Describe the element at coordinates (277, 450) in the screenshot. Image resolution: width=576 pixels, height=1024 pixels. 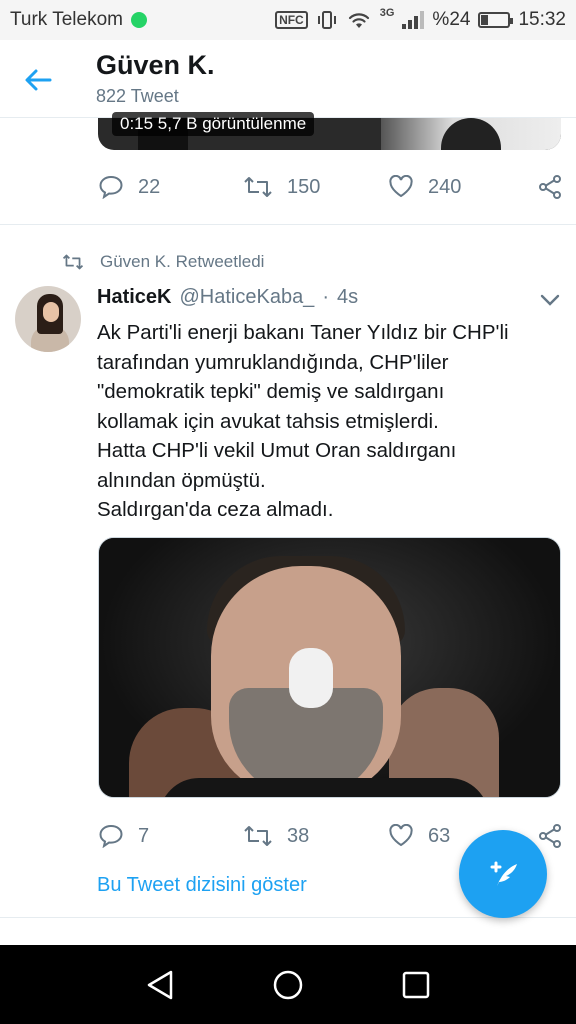
I see `tweet-text-line: Hatta CHP'li vekil Umut Oran saldırganı` at that location.